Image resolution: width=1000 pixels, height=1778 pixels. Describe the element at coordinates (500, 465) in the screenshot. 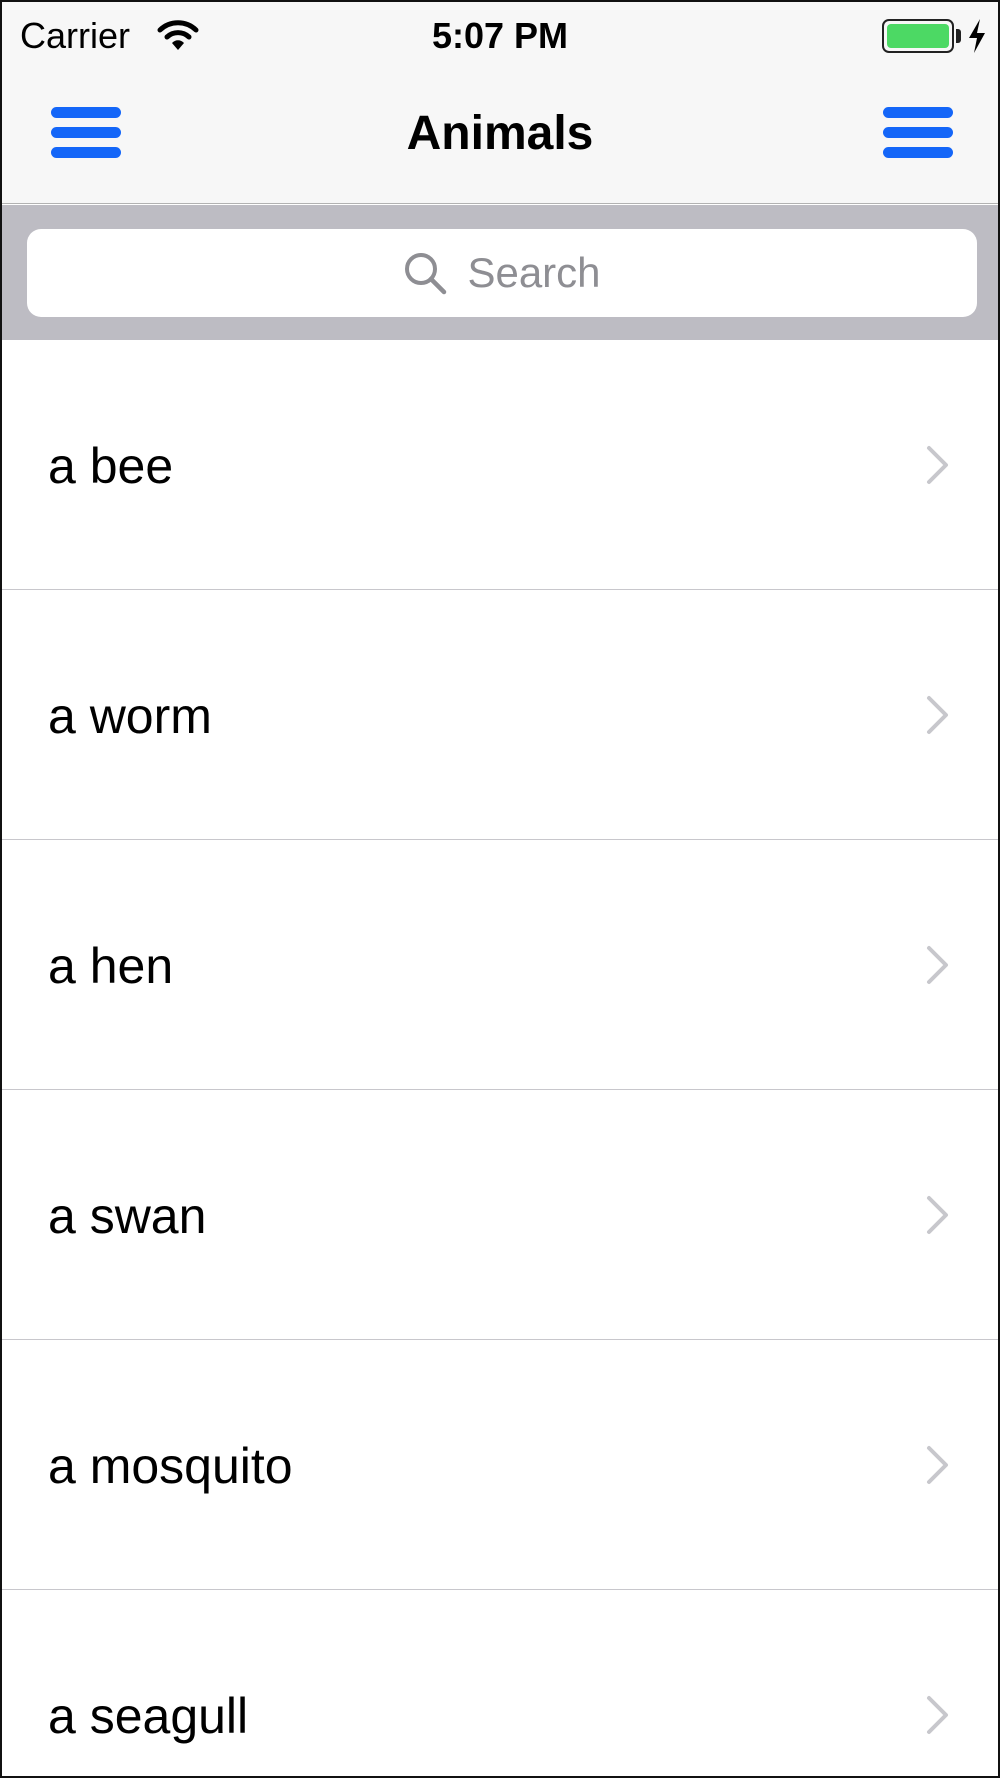

I see `list-item-bee: a bee` at that location.